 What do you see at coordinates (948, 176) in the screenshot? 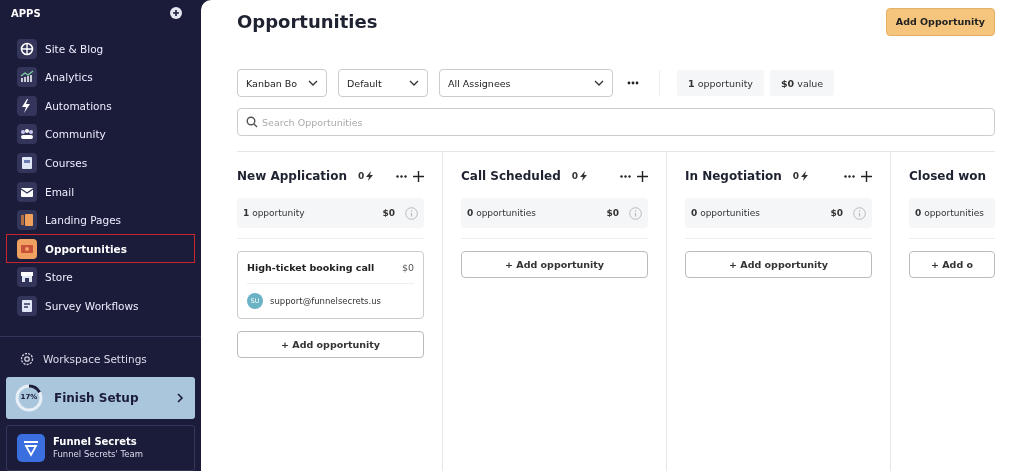
I see `column-title: Closed won` at bounding box center [948, 176].